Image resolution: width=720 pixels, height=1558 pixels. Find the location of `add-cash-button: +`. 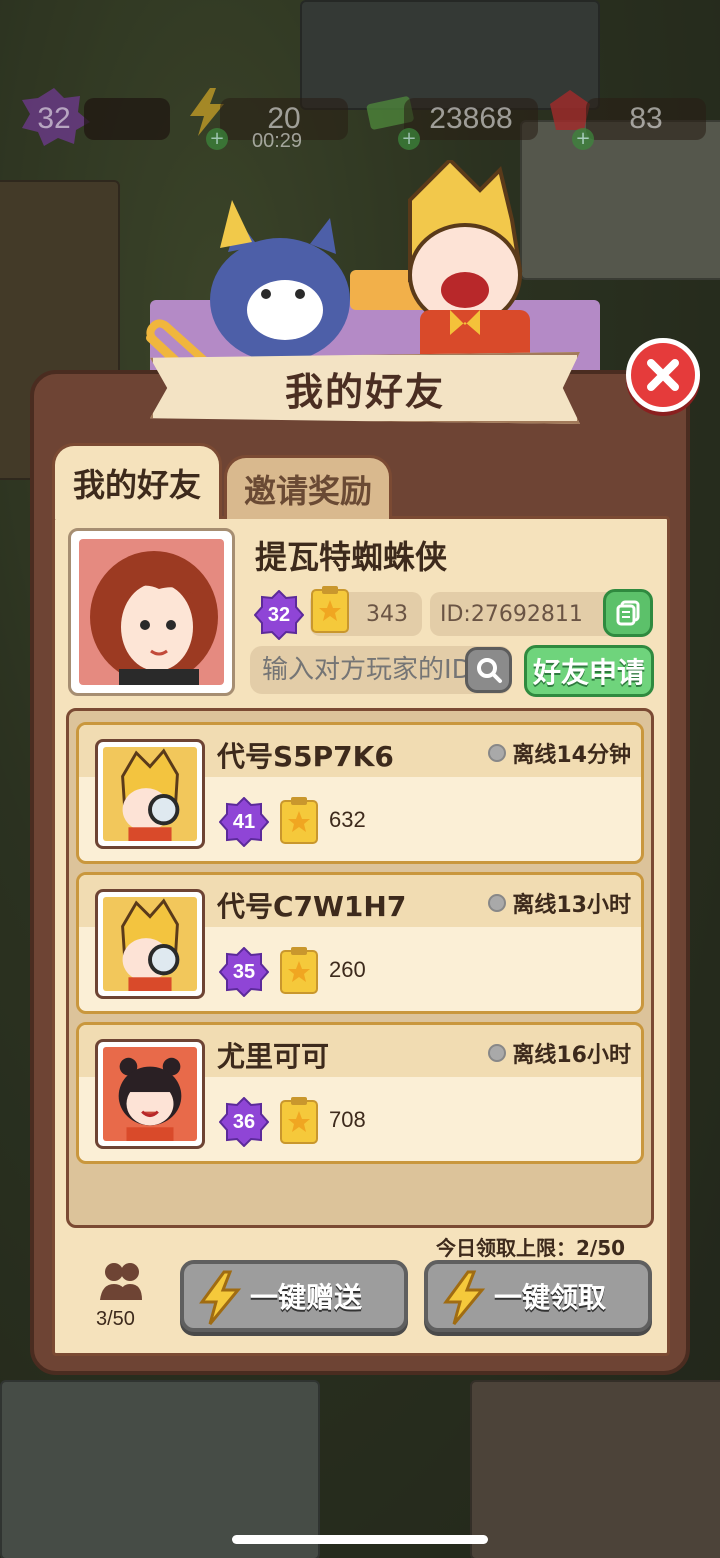

add-cash-button: + is located at coordinates (409, 139).